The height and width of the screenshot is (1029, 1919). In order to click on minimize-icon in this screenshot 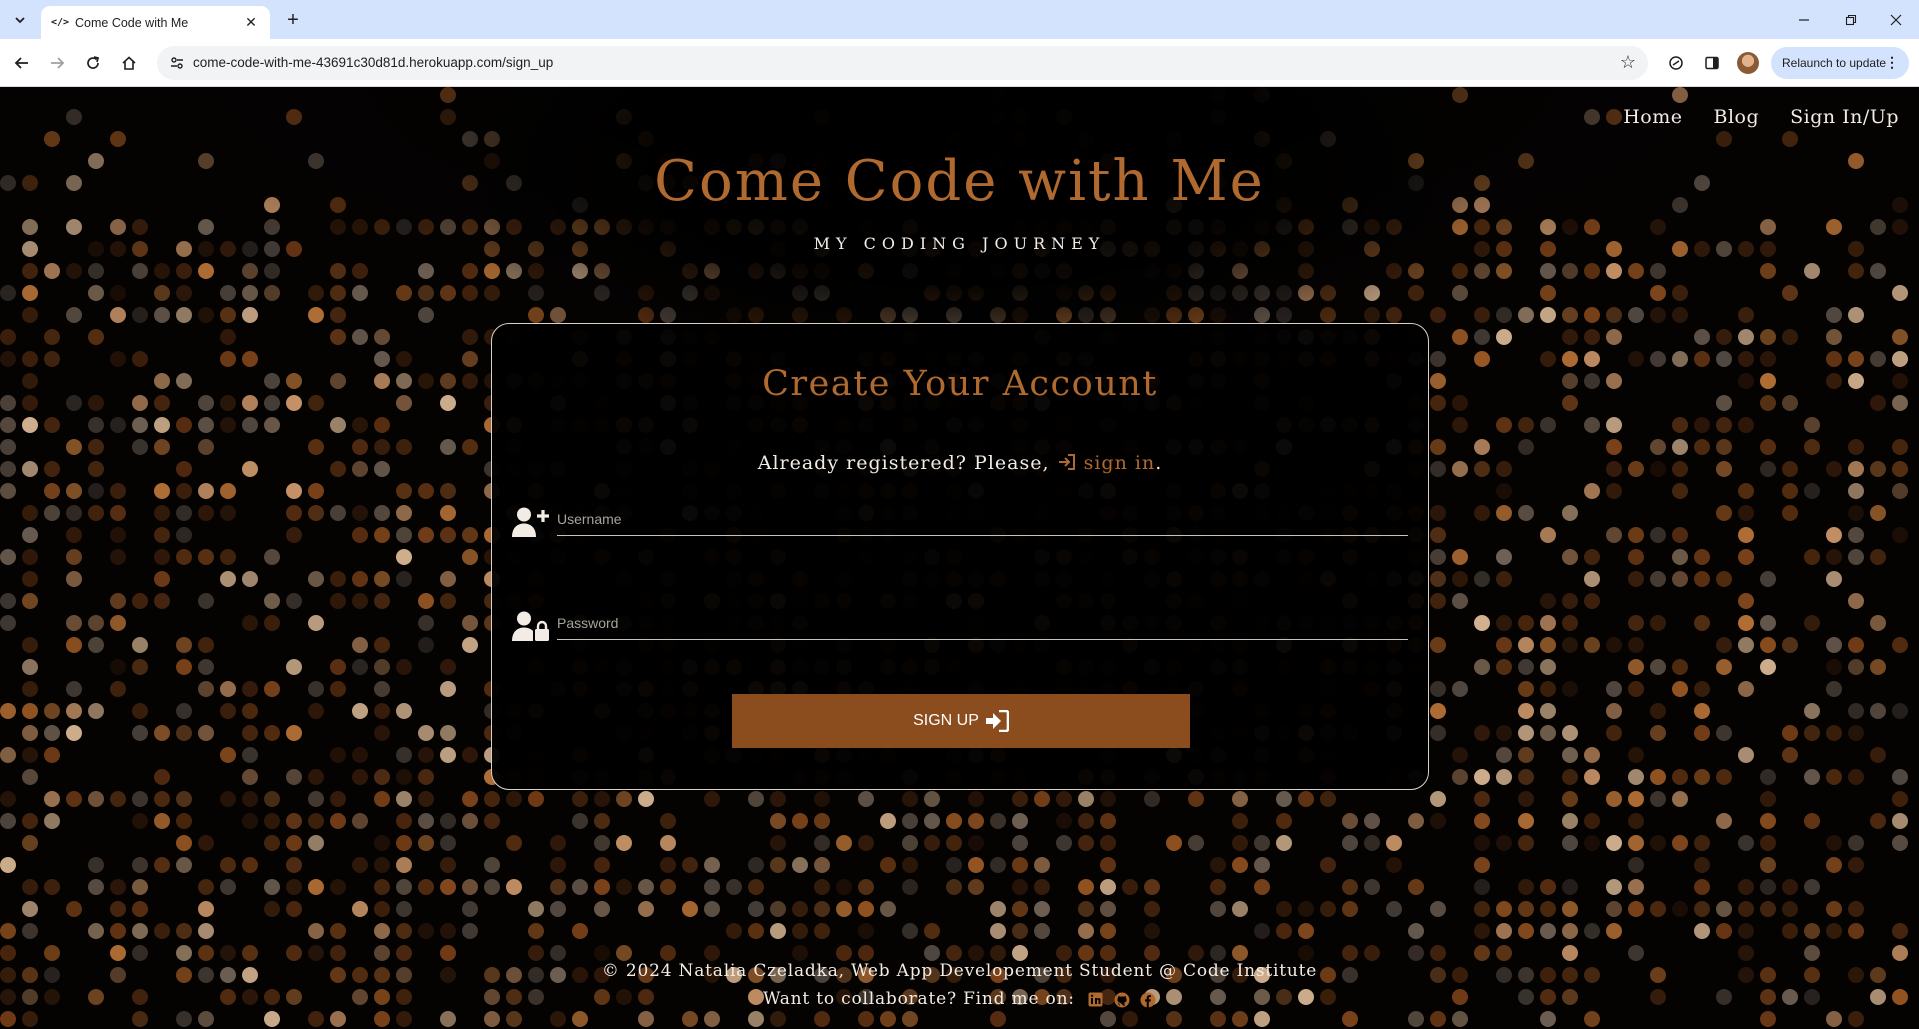, I will do `click(1804, 20)`.